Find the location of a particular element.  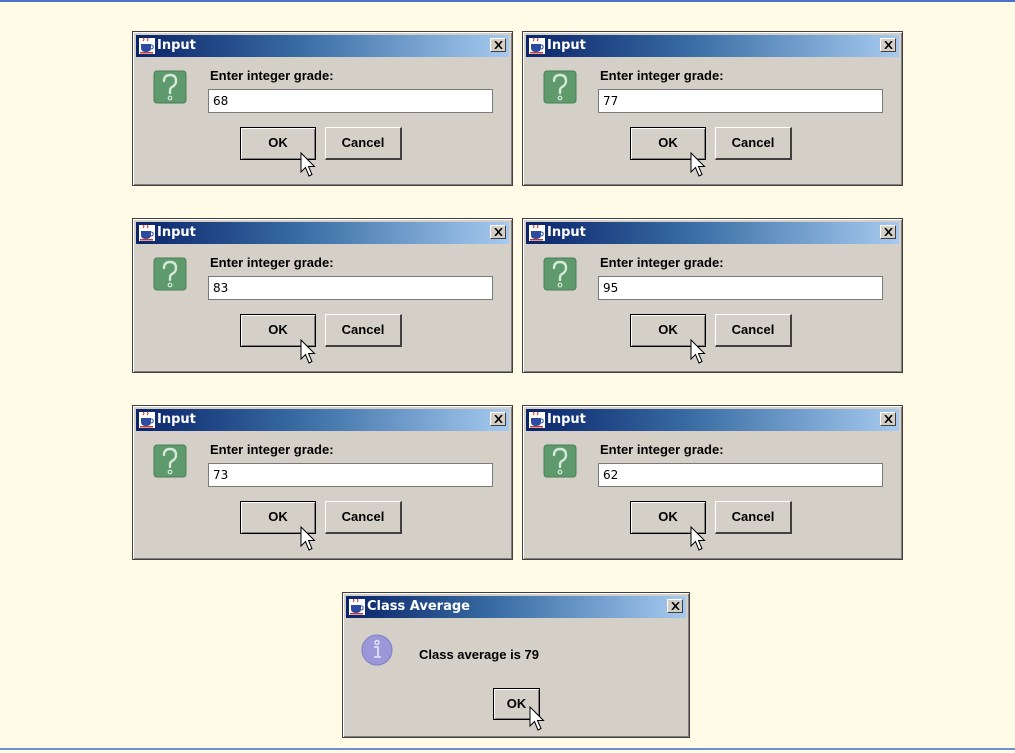

dialog-title: Class Average is located at coordinates (418, 606).